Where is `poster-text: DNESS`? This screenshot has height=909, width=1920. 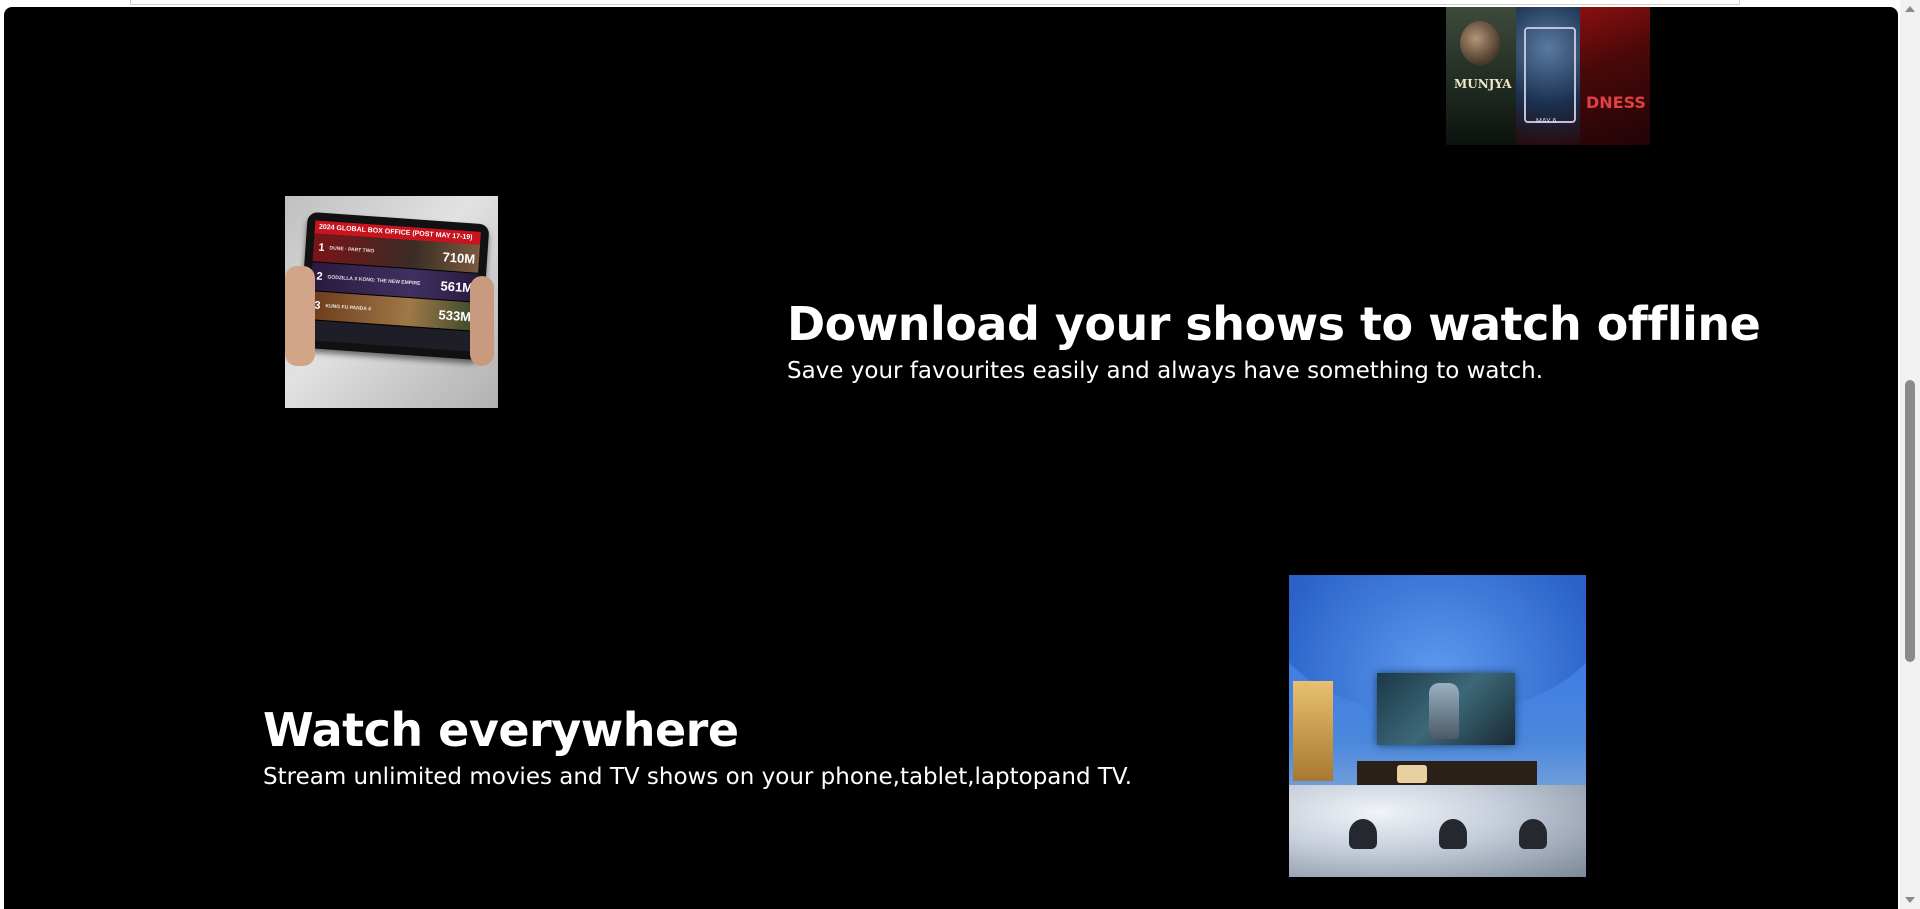 poster-text: DNESS is located at coordinates (1616, 102).